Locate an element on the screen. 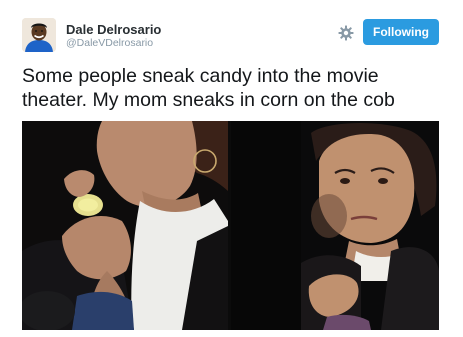 The height and width of the screenshot is (337, 463). author-display-name: Dale Delrosario is located at coordinates (113, 29).